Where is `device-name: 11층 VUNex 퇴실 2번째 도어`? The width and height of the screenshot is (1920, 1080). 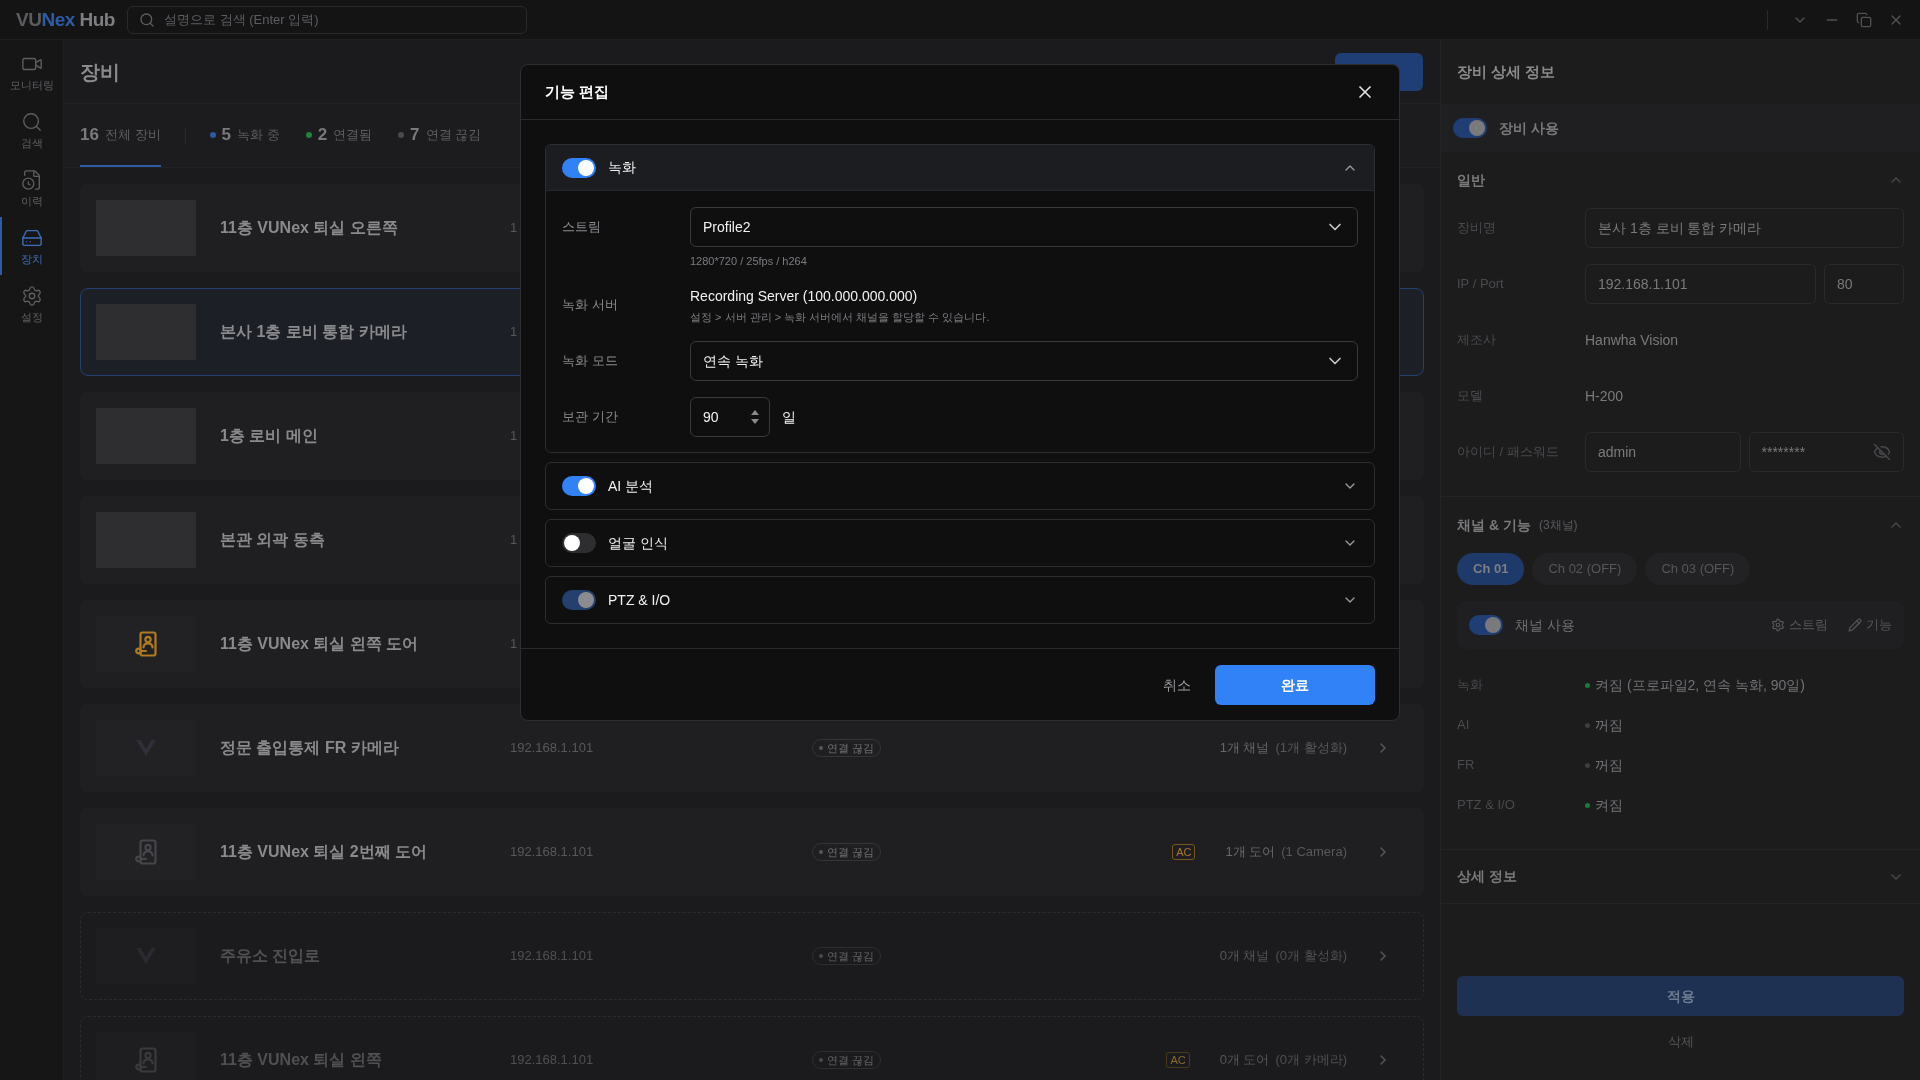
device-name: 11층 VUNex 퇴실 2번째 도어 is located at coordinates (324, 852).